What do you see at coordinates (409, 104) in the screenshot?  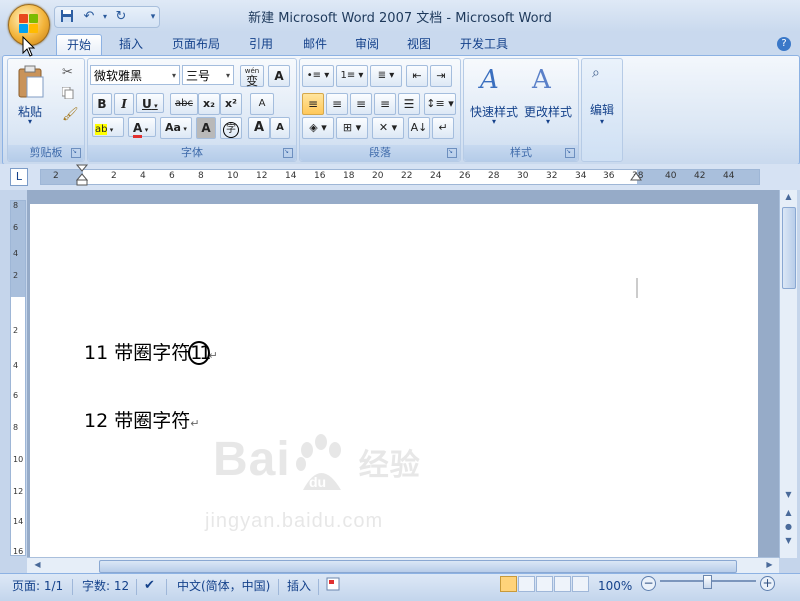 I see `distributed-button: ☰` at bounding box center [409, 104].